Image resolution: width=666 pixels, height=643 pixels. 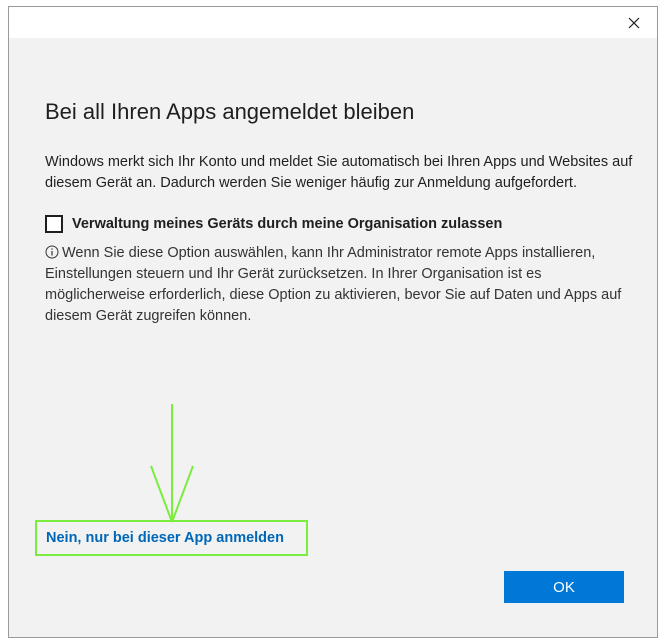 I want to click on close-button, so click(x=634, y=23).